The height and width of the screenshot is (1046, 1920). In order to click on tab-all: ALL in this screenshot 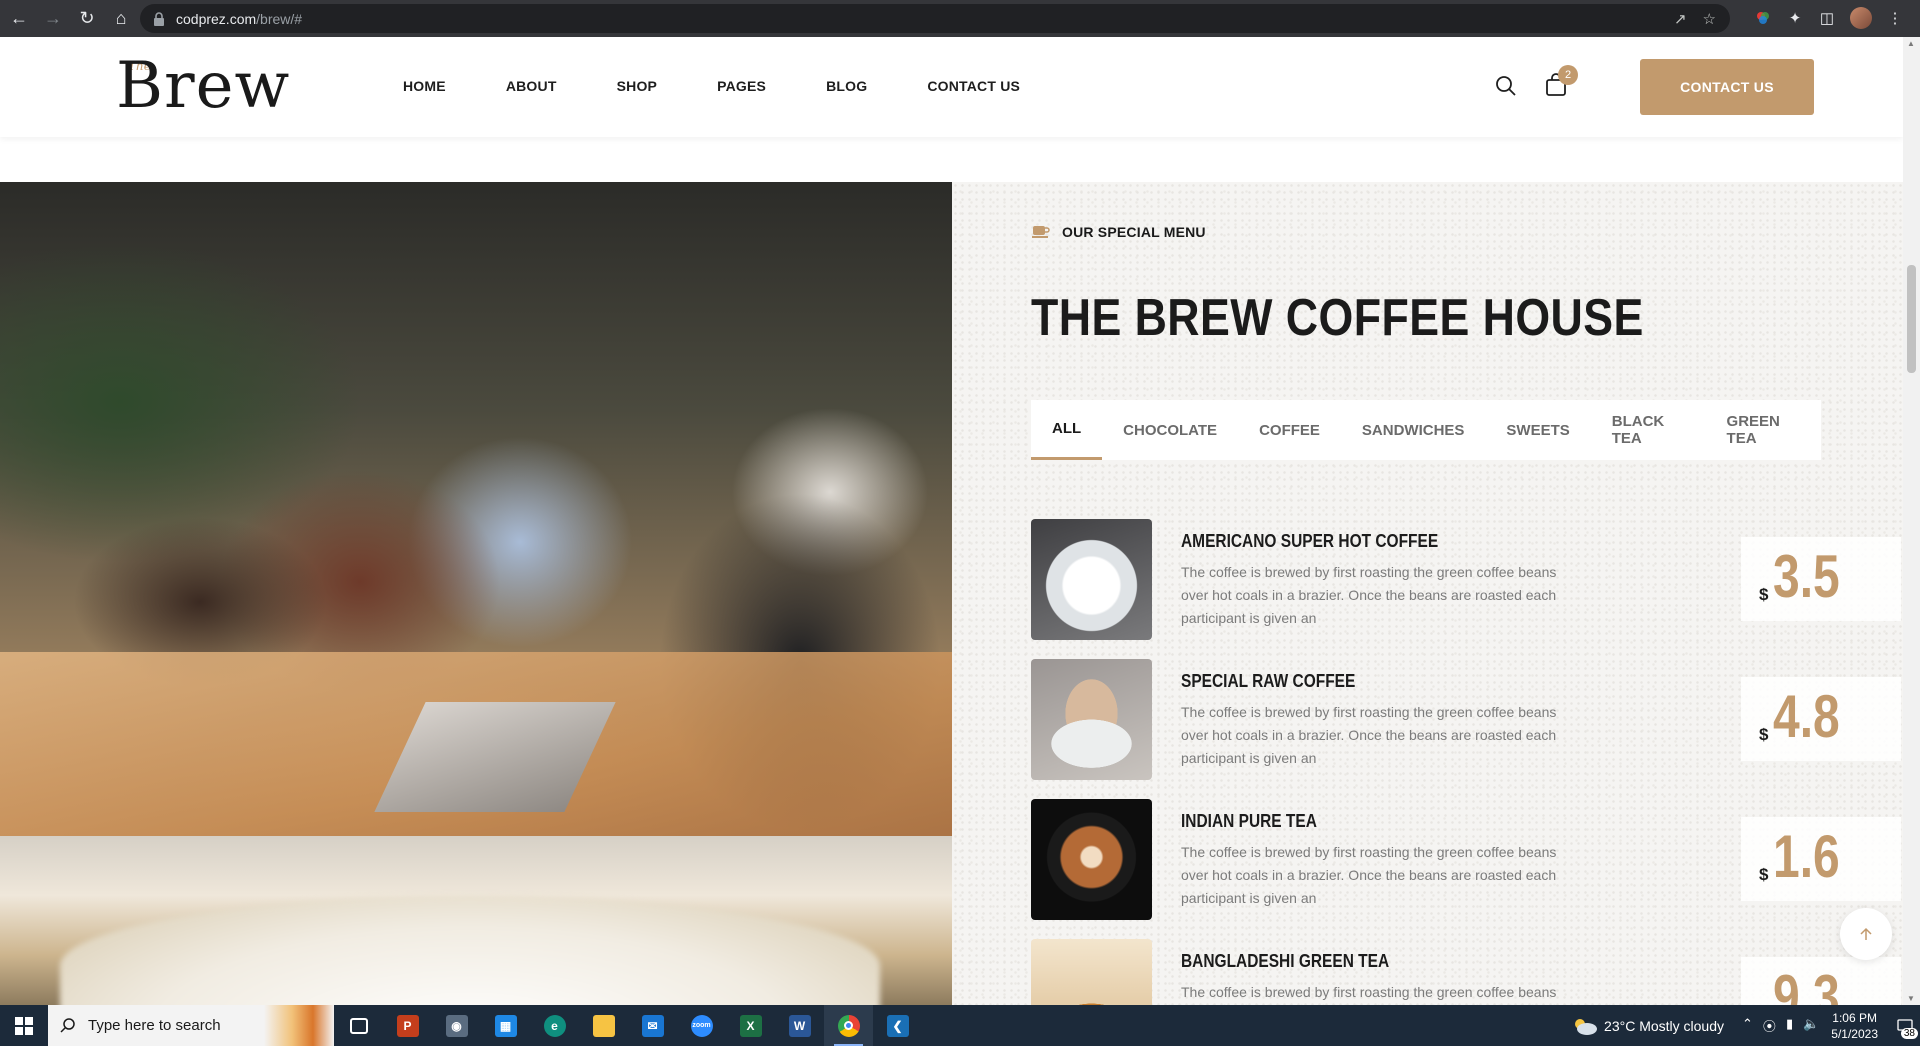, I will do `click(1067, 430)`.